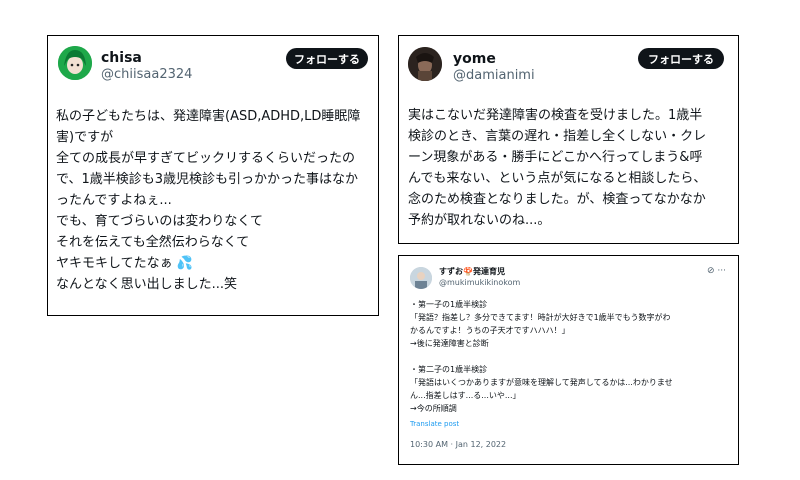 This screenshot has height=480, width=800. I want to click on author-name: yome, so click(474, 59).